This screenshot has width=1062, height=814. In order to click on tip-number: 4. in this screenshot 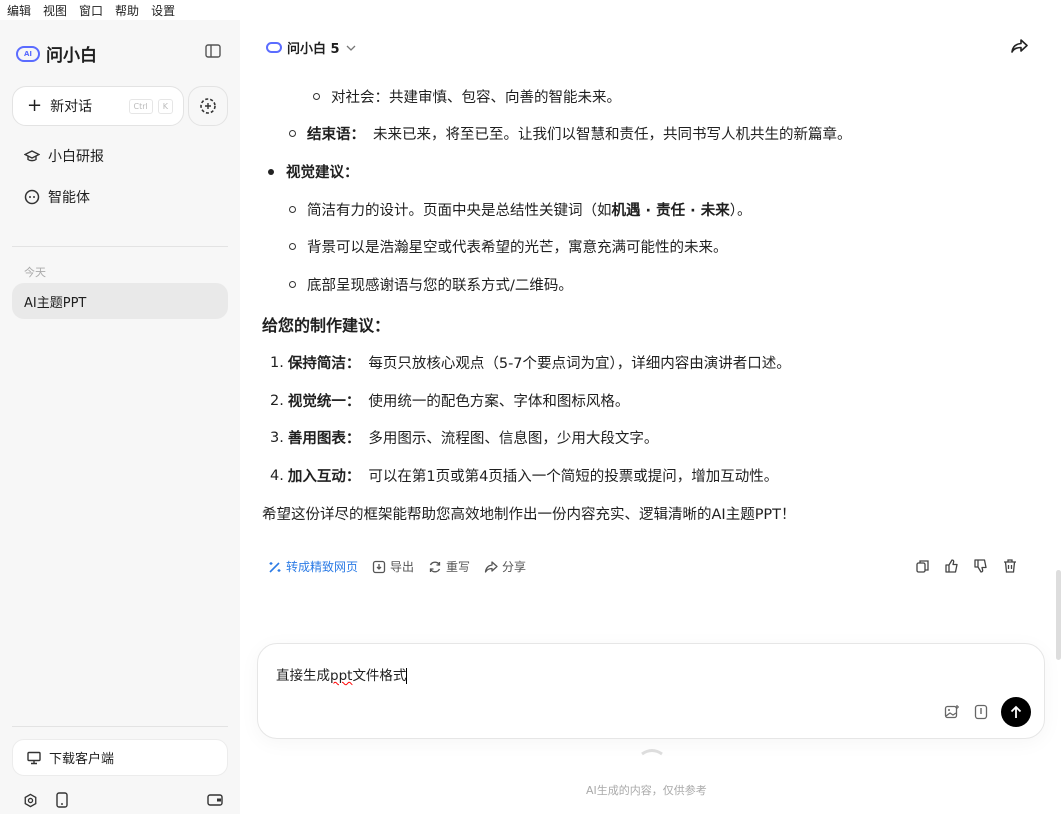, I will do `click(277, 475)`.